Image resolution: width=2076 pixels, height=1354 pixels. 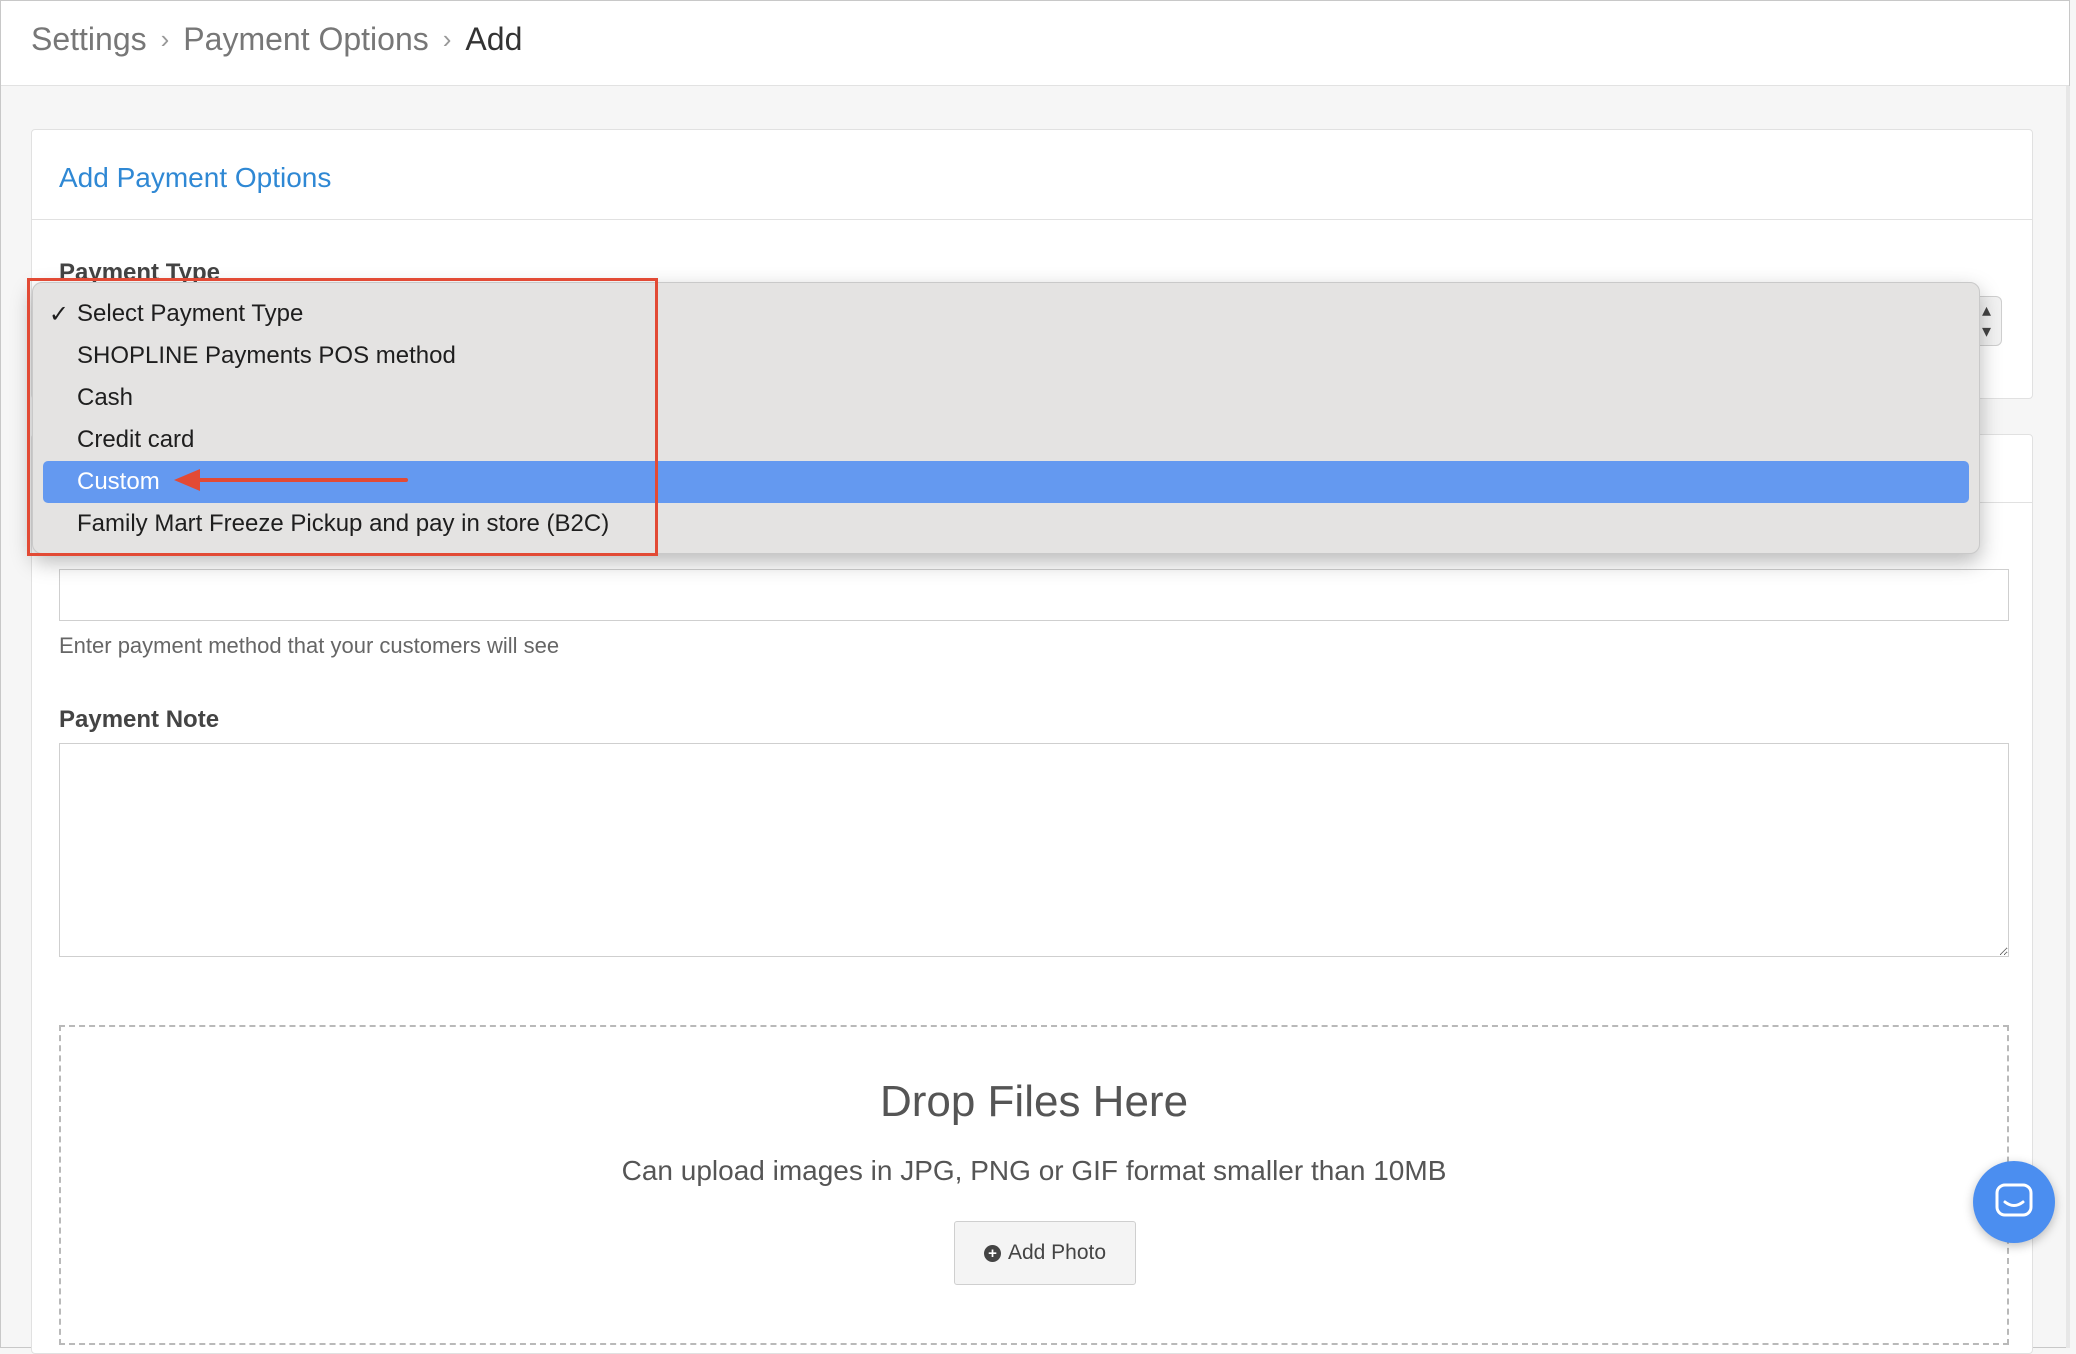 I want to click on add-photo-label: Add Photo, so click(x=1057, y=1252).